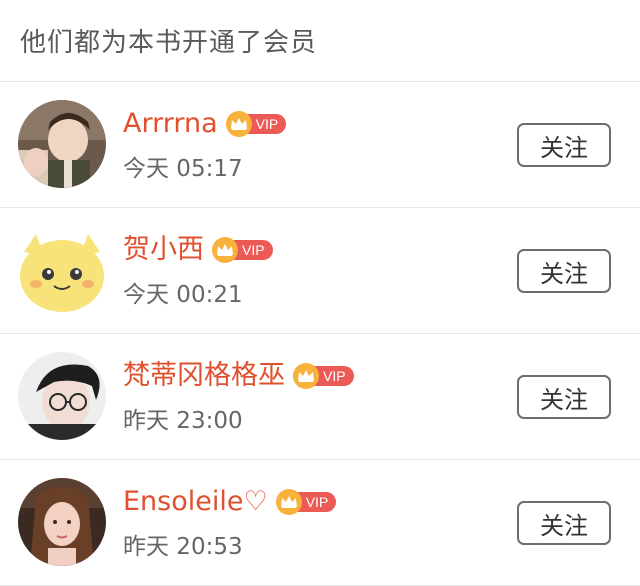  What do you see at coordinates (169, 43) in the screenshot?
I see `page-title: 他们都为本书开通了会员` at bounding box center [169, 43].